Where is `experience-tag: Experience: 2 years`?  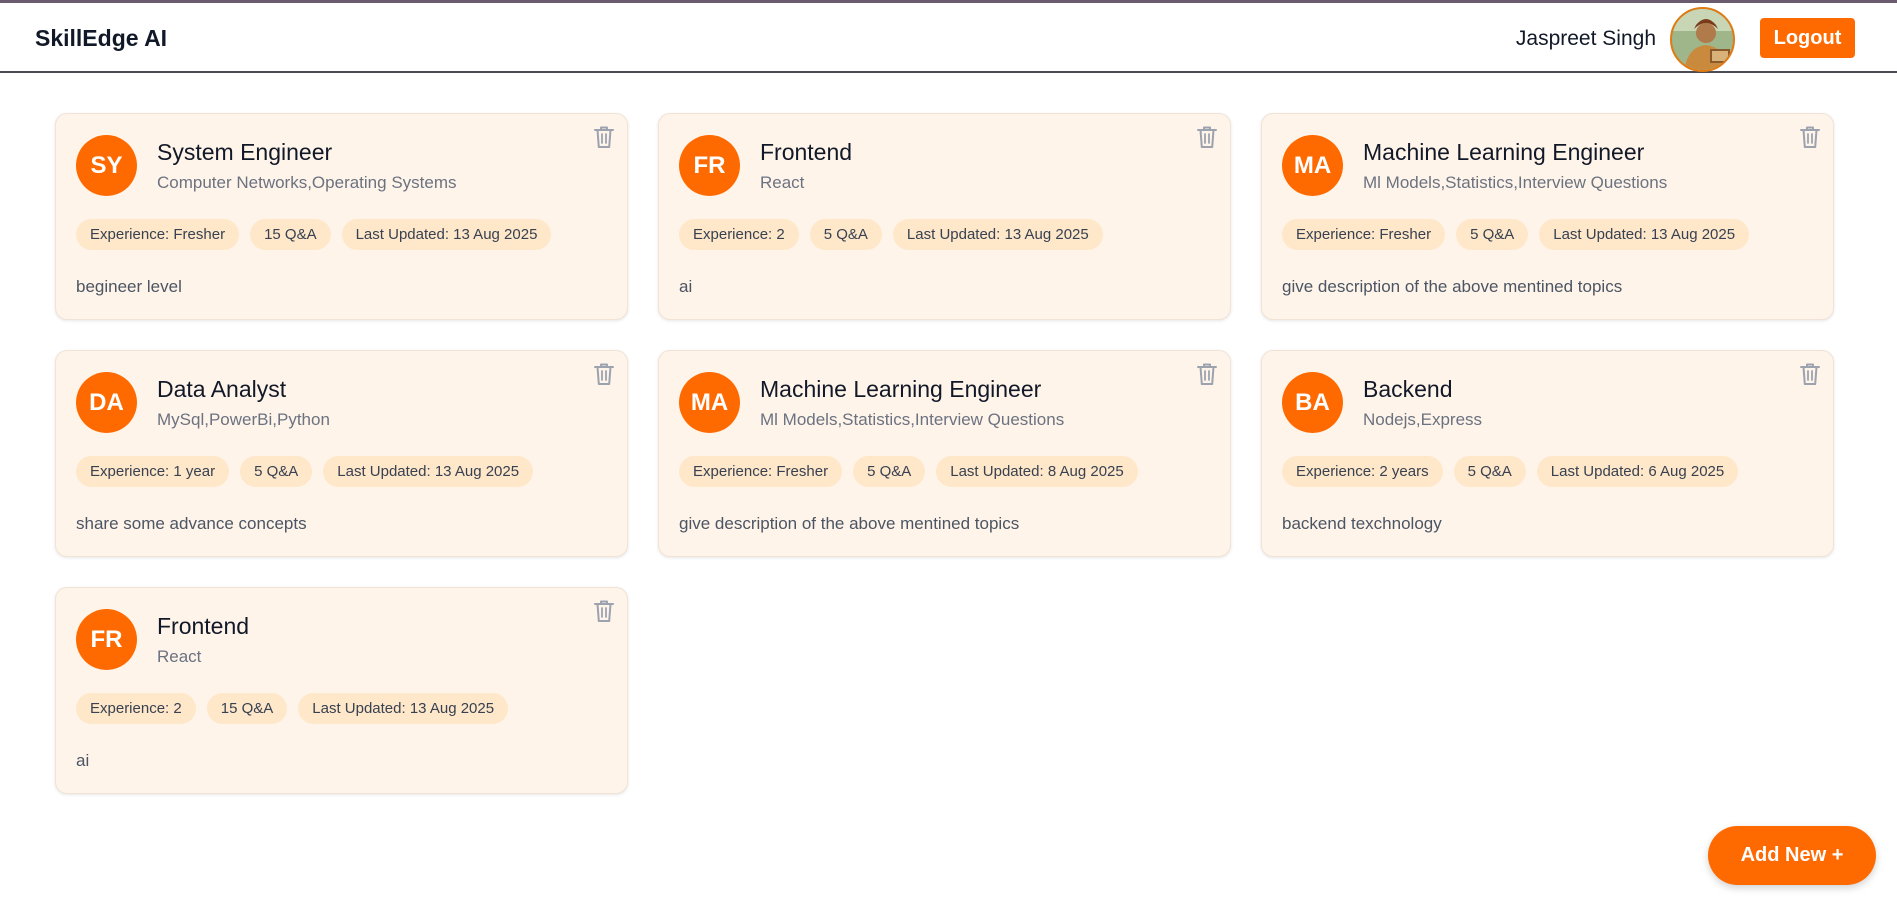
experience-tag: Experience: 2 years is located at coordinates (1362, 471).